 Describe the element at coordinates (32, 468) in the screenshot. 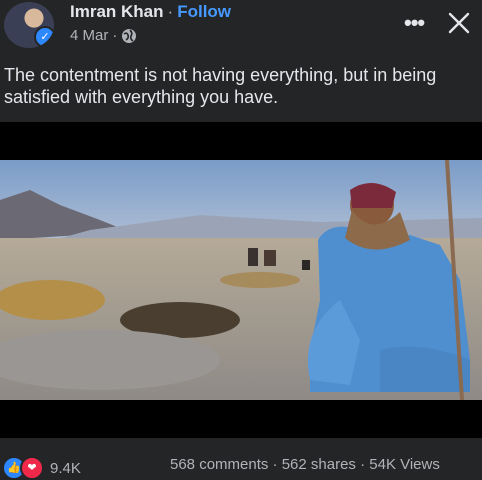

I see `love-icon: ❤` at that location.